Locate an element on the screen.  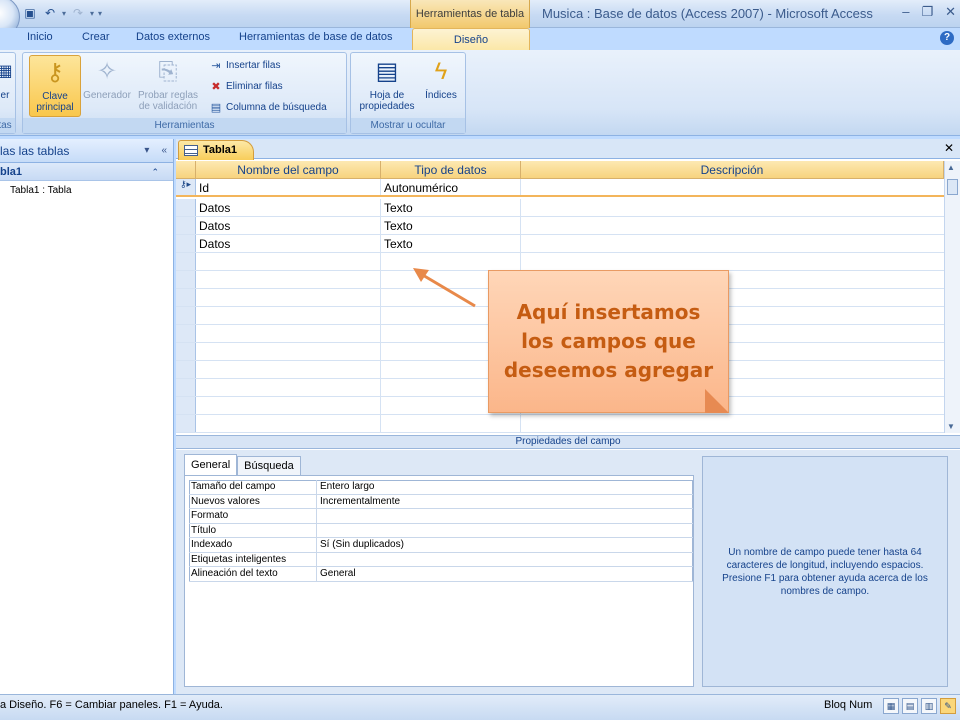
scroll-thumb is located at coordinates (952, 187).